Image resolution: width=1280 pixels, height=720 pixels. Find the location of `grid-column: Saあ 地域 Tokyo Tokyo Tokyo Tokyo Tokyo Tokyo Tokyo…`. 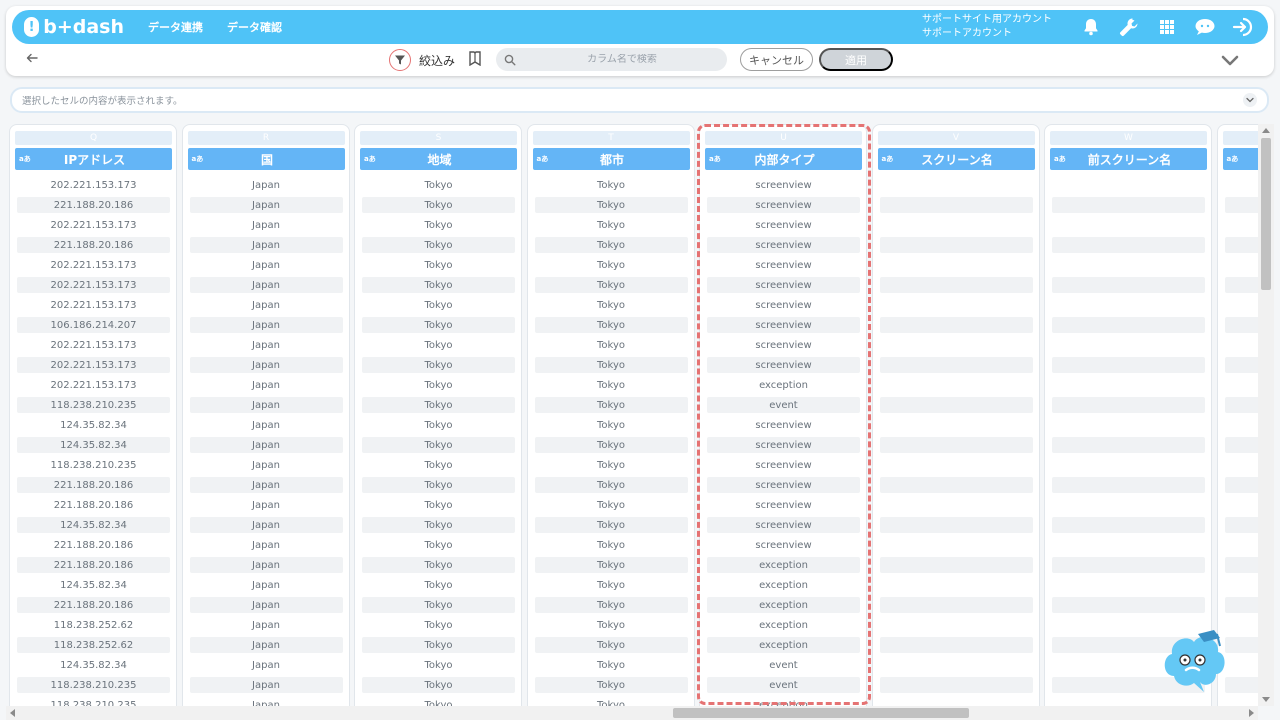

grid-column: Saあ 地域 Tokyo Tokyo Tokyo Tokyo Tokyo Tokyo Tokyo… is located at coordinates (438, 415).